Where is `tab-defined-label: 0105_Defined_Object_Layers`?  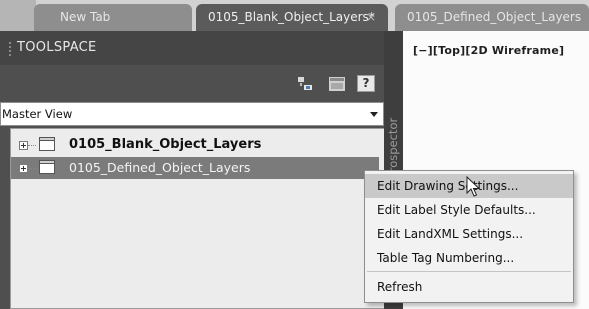 tab-defined-label: 0105_Defined_Object_Layers is located at coordinates (494, 17).